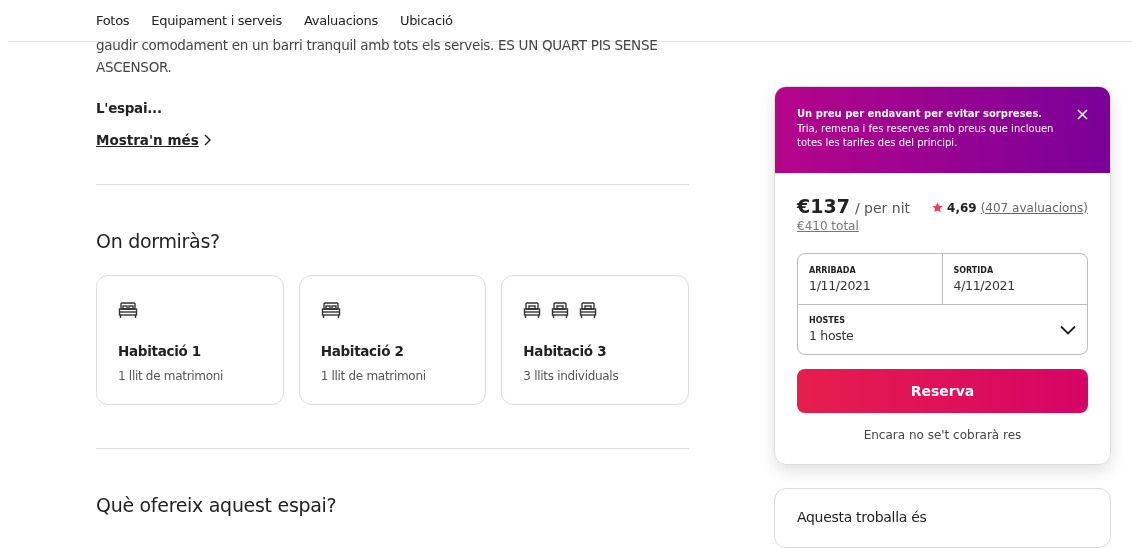 The image size is (1132, 548). What do you see at coordinates (1034, 207) in the screenshot?
I see `reviews-link: (407 avaluacions)` at bounding box center [1034, 207].